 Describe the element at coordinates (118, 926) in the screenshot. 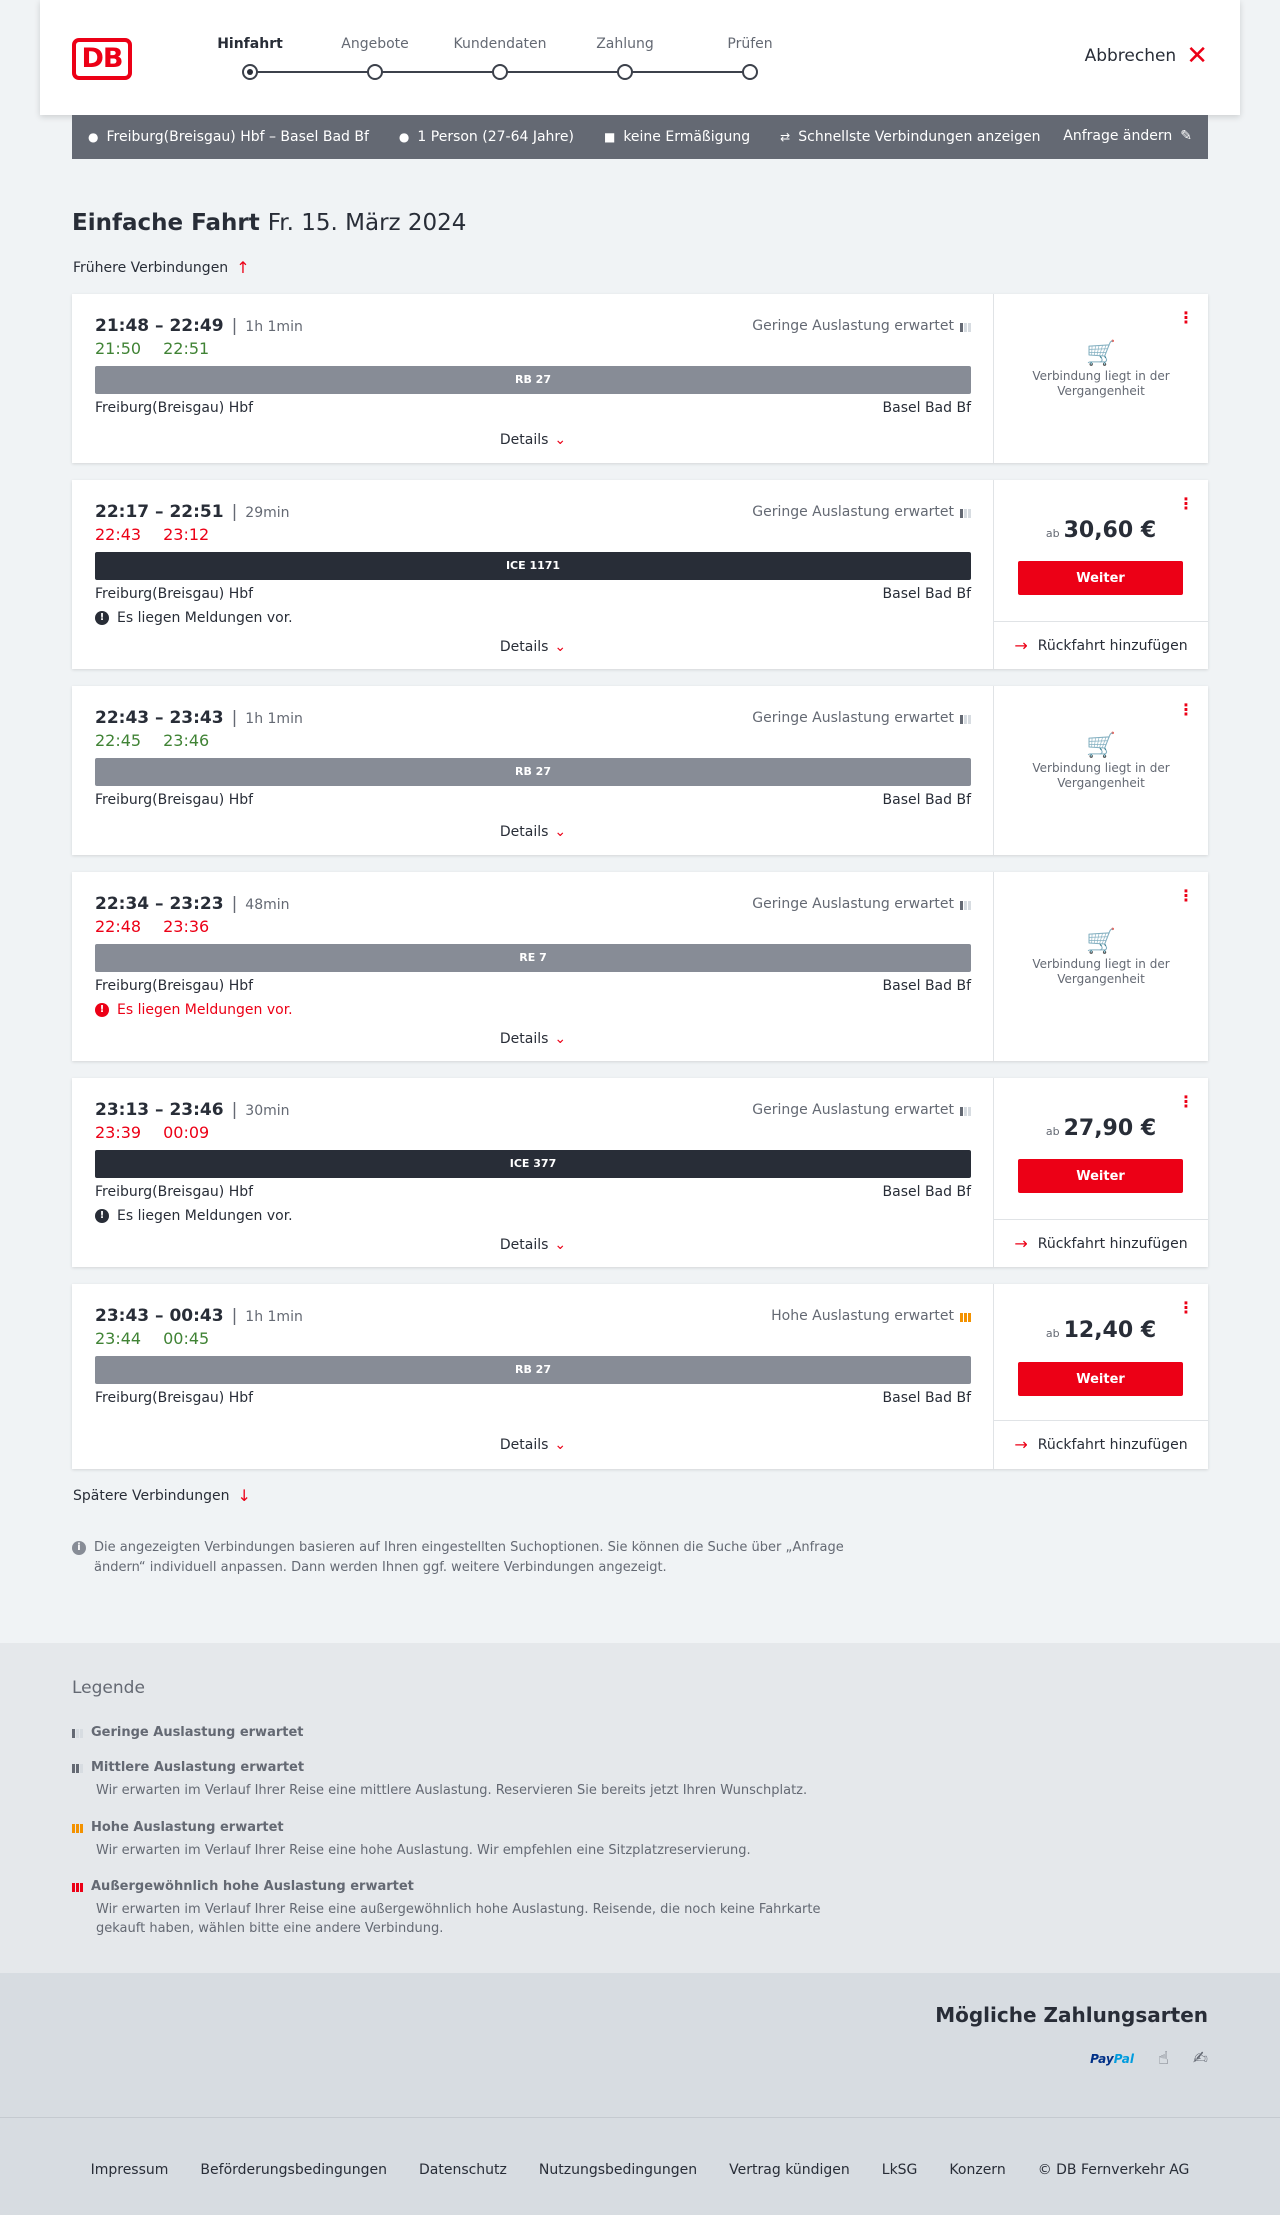

I see `realtime-departure: 22:48` at that location.